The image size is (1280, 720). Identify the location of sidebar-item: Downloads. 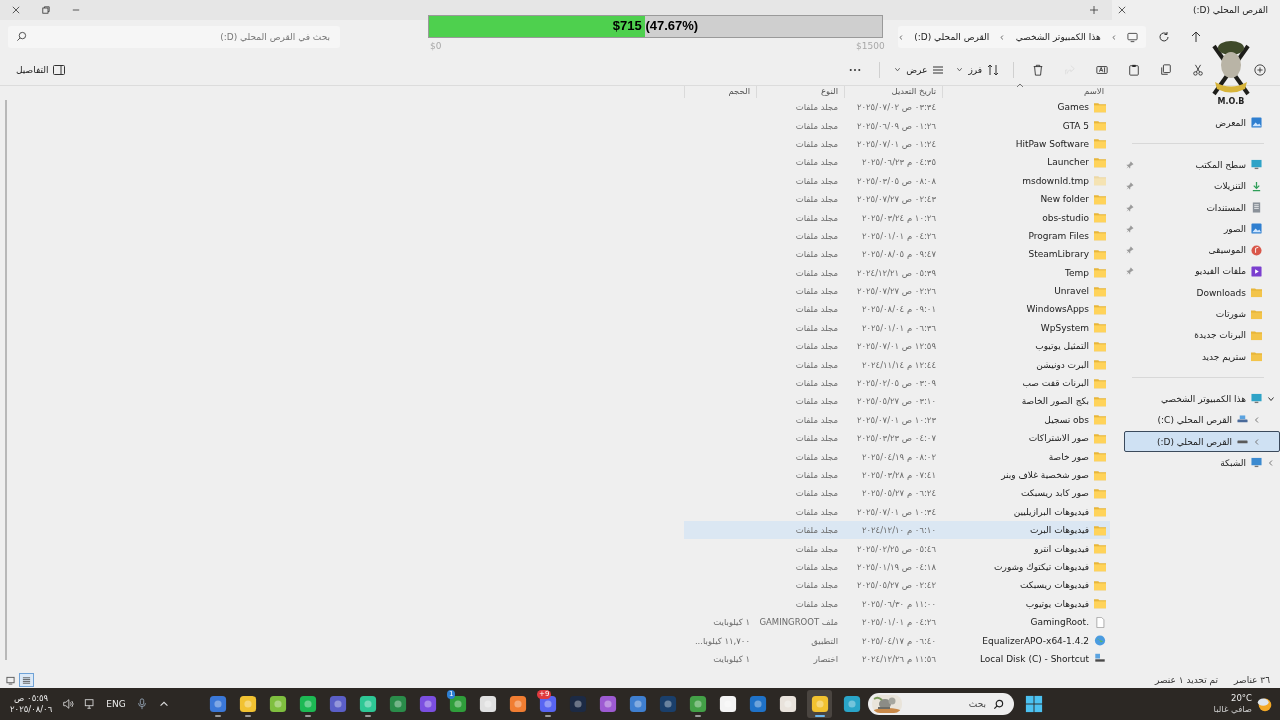
(1199, 293).